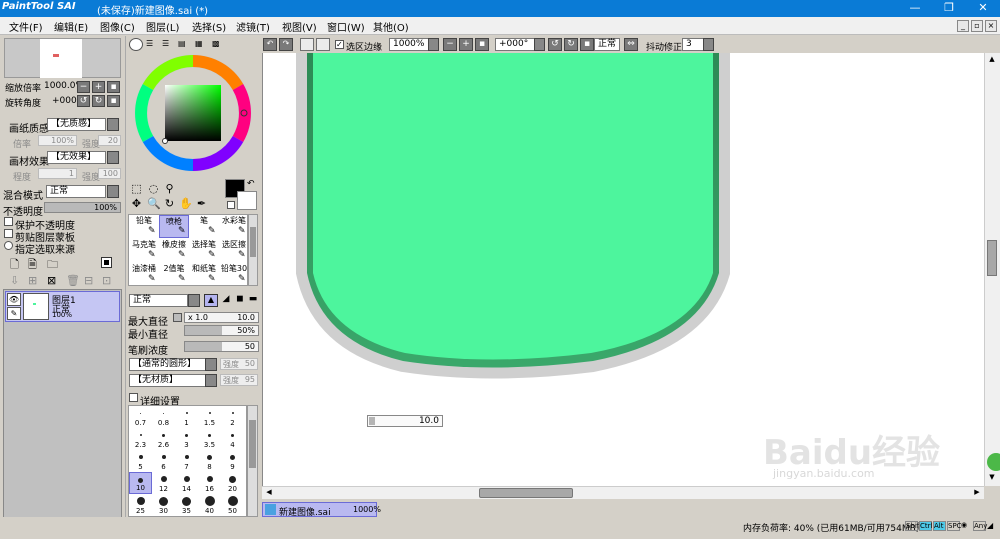 Image resolution: width=1000 pixels, height=539 pixels. What do you see at coordinates (253, 300) in the screenshot?
I see `edge-softest-icon: ▬` at bounding box center [253, 300].